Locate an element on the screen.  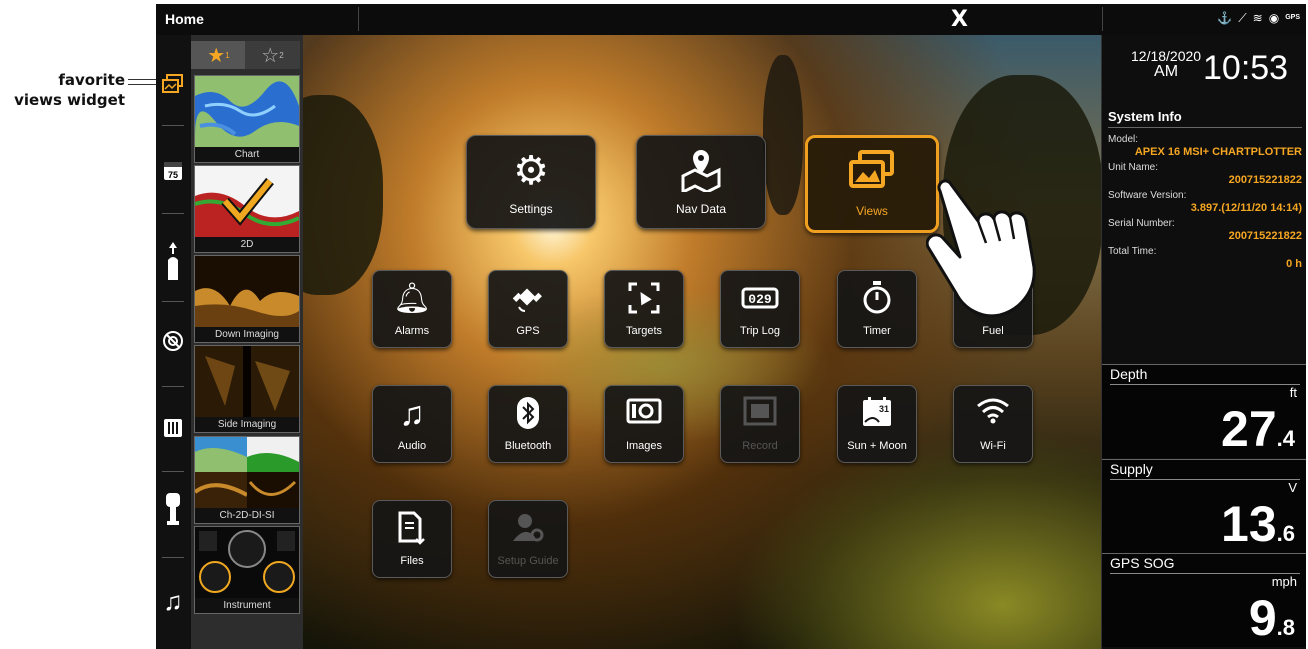
temperature-status-icon: ≋ is located at coordinates (1257, 18).